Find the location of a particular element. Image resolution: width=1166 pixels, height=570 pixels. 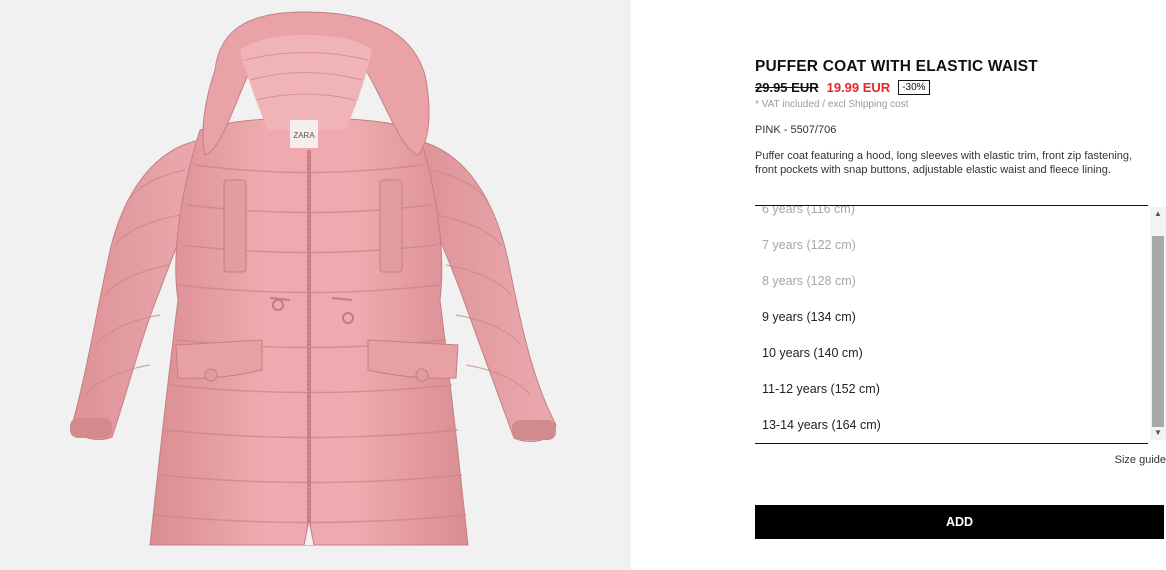

vat-note: * VAT included / excl Shipping cost is located at coordinates (832, 104).